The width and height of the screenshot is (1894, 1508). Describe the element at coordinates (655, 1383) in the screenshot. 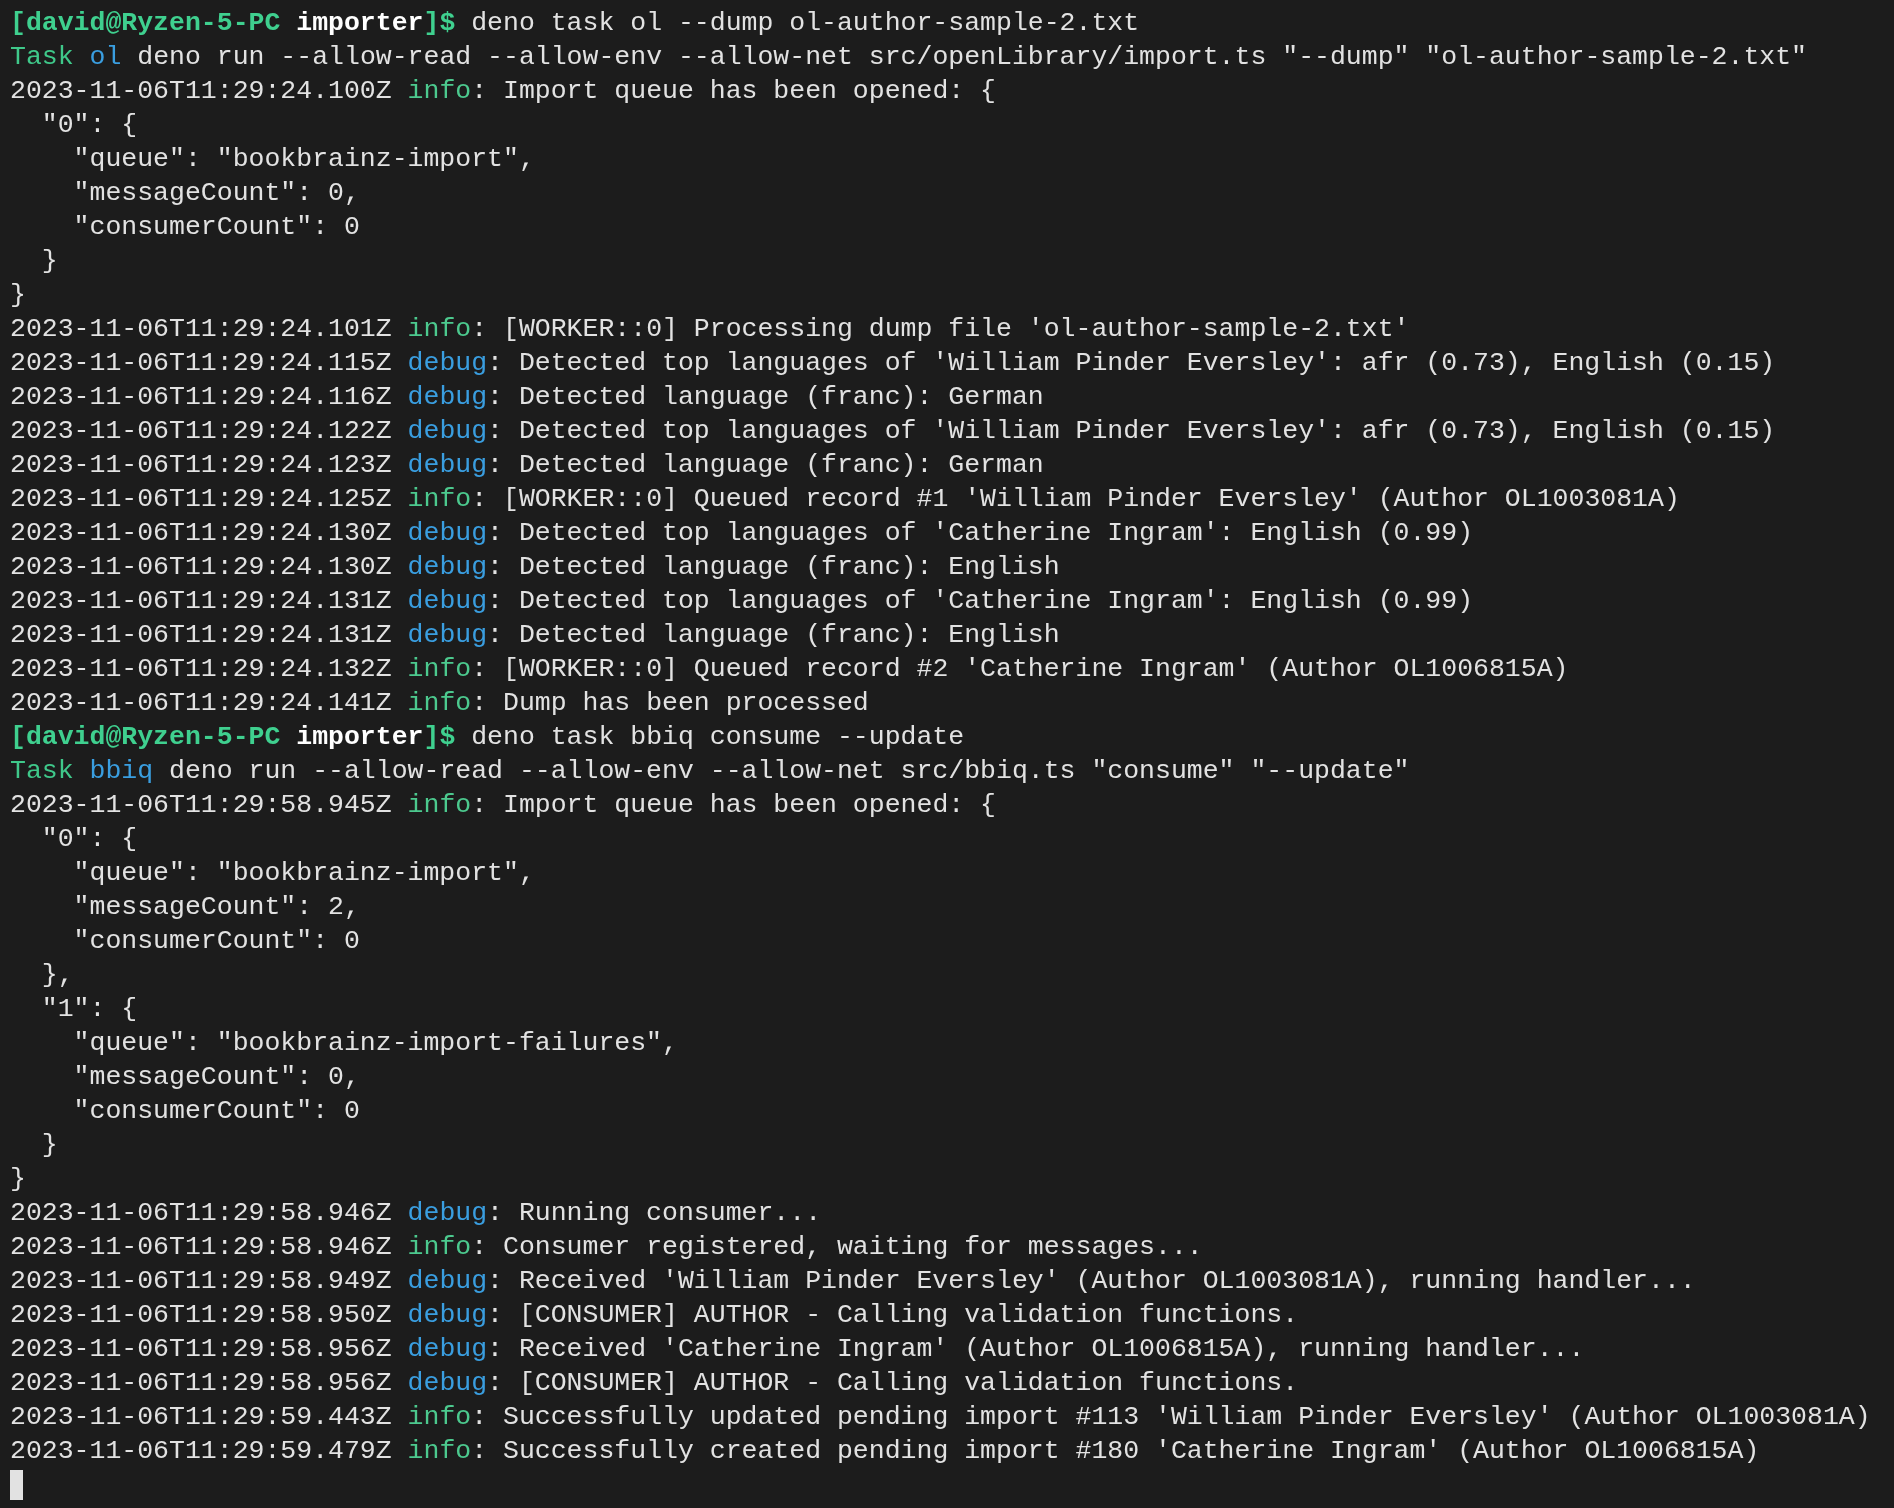

I see `log-line: 2023-11-06T11:29:58.956Z debug: [CONSUMER] AUTHOR - Calling validation functions.` at that location.